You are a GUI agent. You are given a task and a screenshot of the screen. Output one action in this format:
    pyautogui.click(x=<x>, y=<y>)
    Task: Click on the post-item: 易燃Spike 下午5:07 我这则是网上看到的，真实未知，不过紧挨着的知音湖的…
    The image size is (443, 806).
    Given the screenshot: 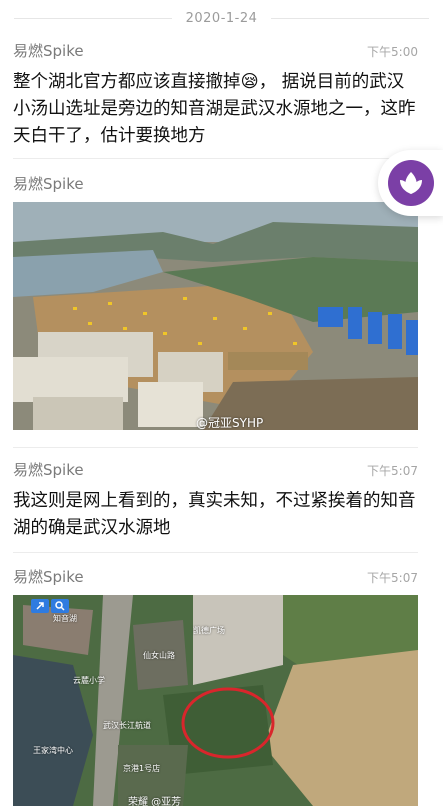 What is the action you would take?
    pyautogui.click(x=215, y=500)
    